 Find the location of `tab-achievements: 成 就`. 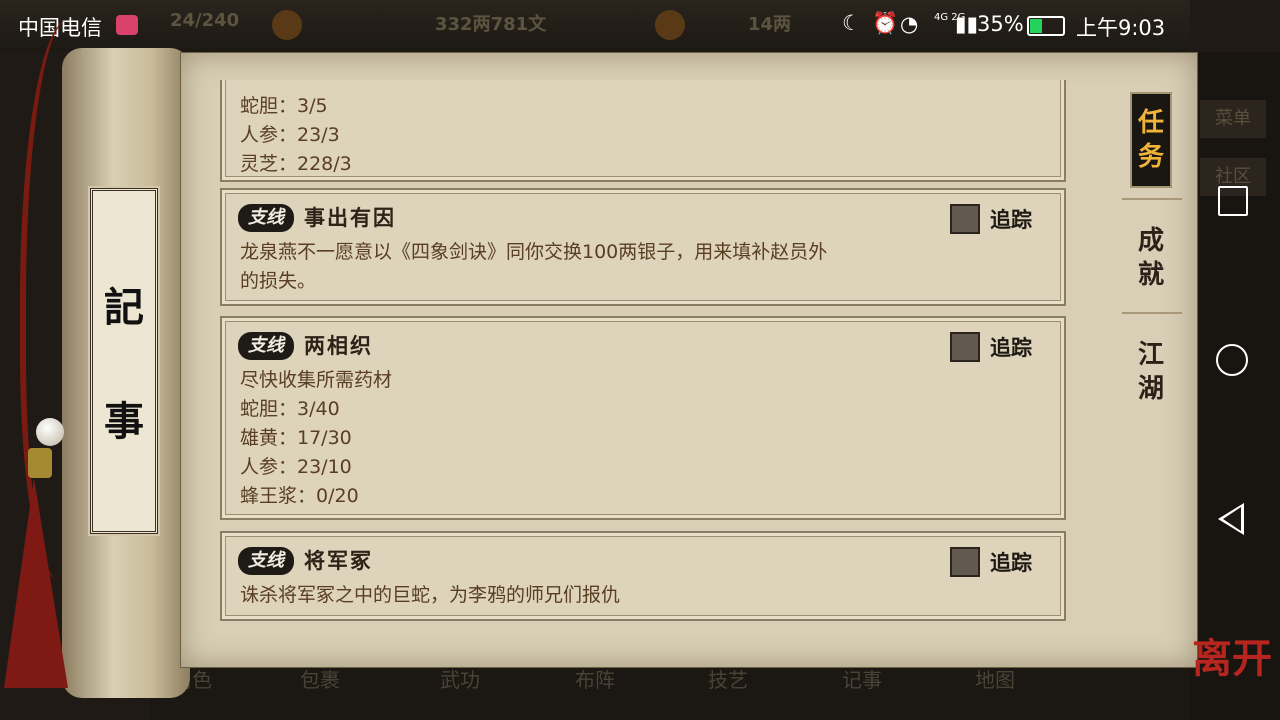

tab-achievements: 成 就 is located at coordinates (1151, 258).